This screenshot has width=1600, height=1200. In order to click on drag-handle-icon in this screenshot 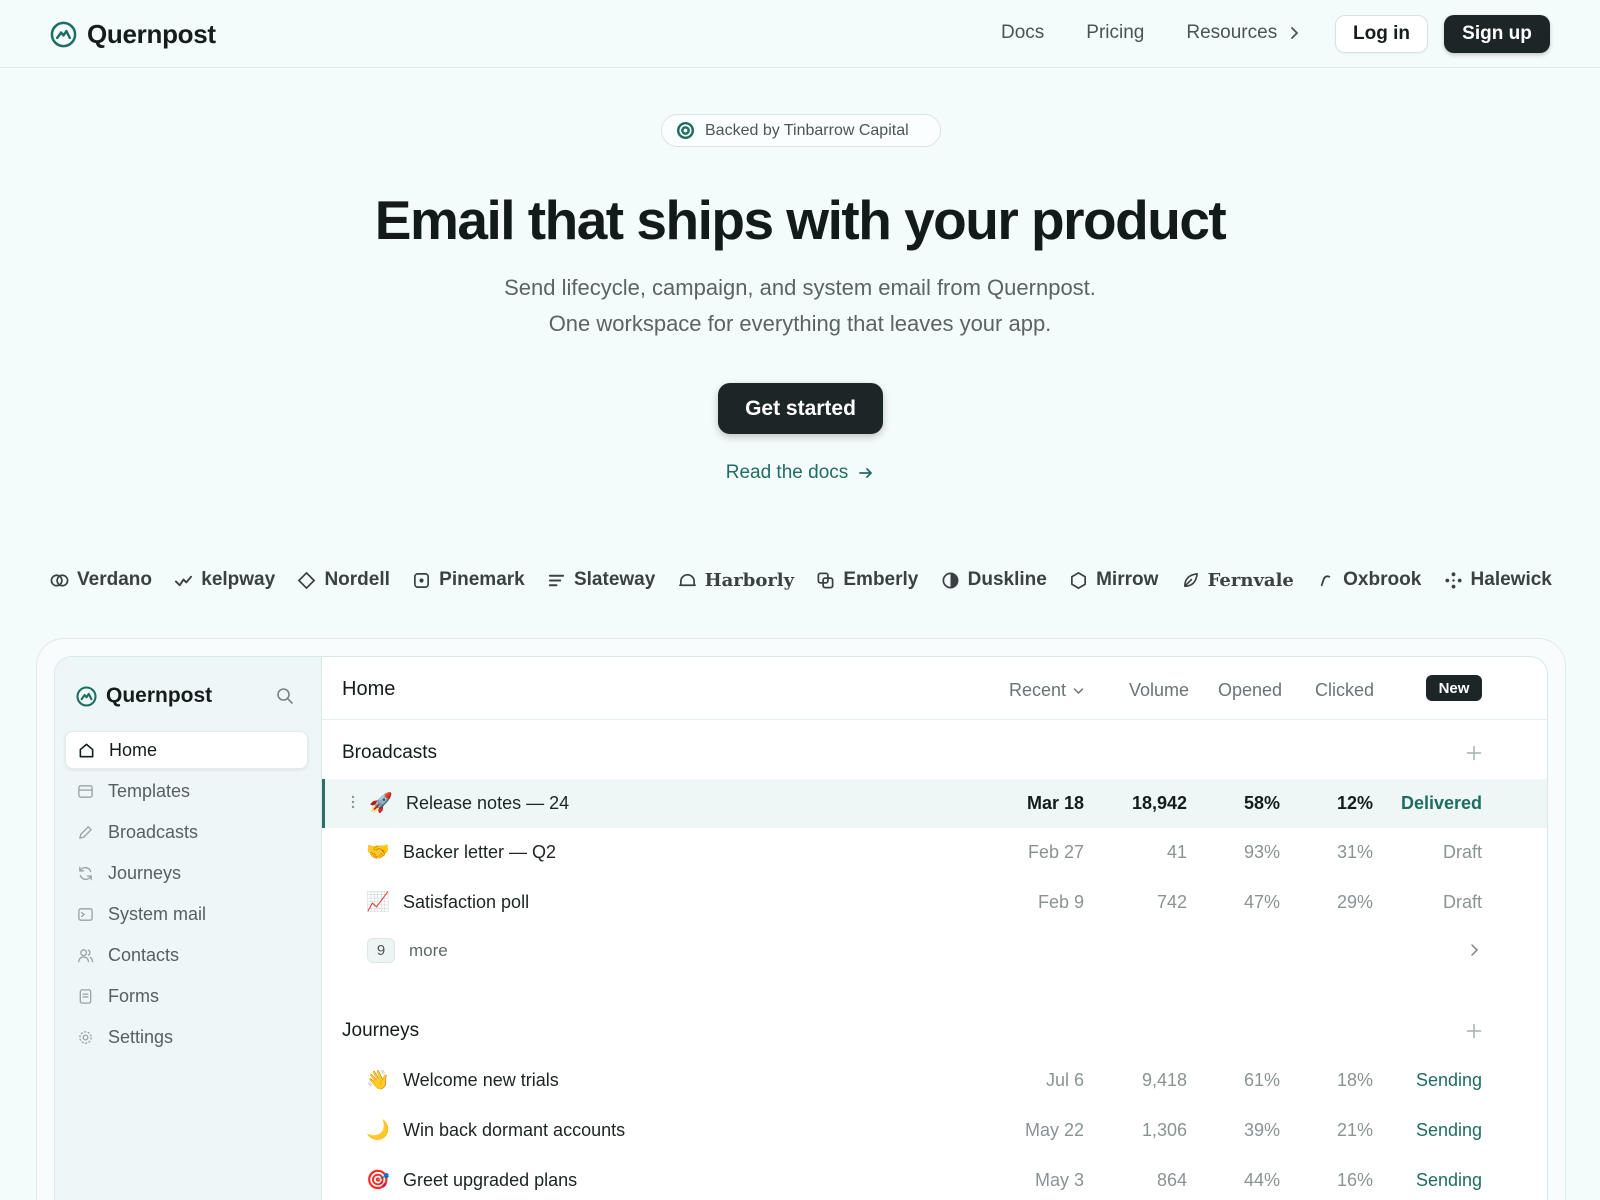, I will do `click(353, 802)`.